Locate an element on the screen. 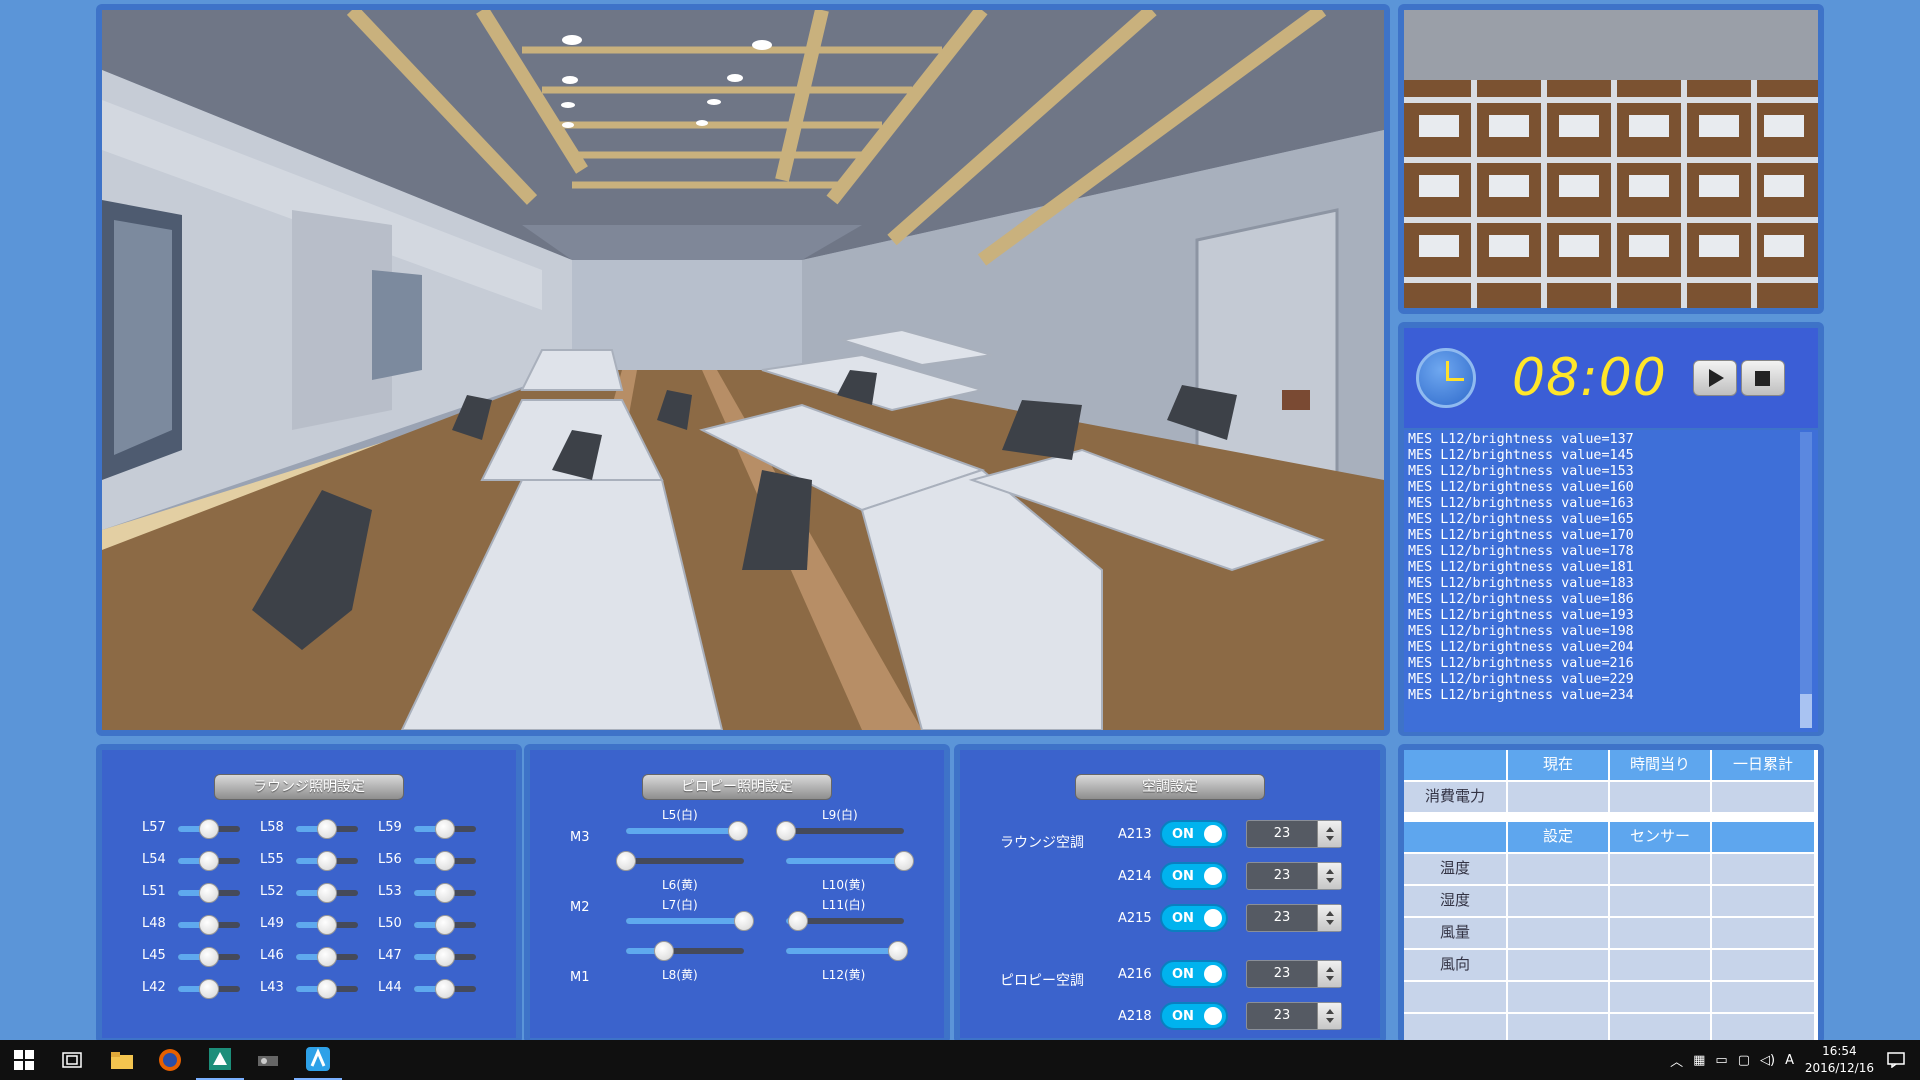  notifications-button is located at coordinates (1896, 1060).